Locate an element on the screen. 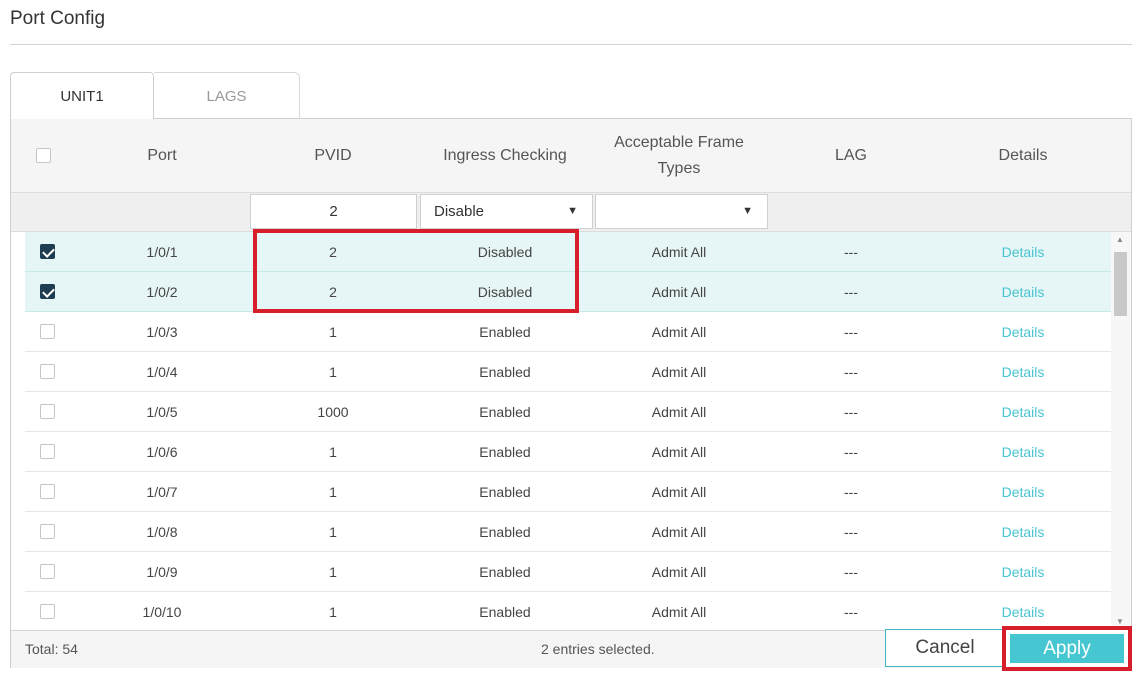 The image size is (1143, 679). table-scrollbar: ▲ ▼ is located at coordinates (1121, 430).